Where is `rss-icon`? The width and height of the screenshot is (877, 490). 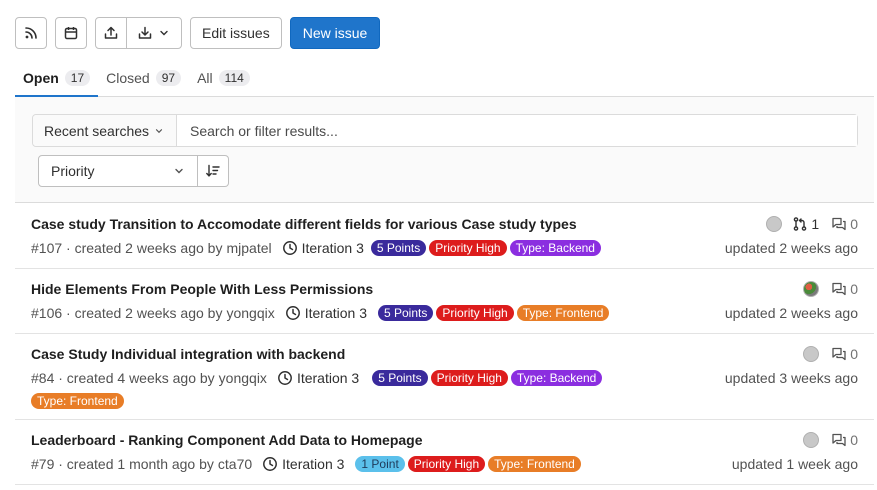
rss-icon is located at coordinates (31, 33).